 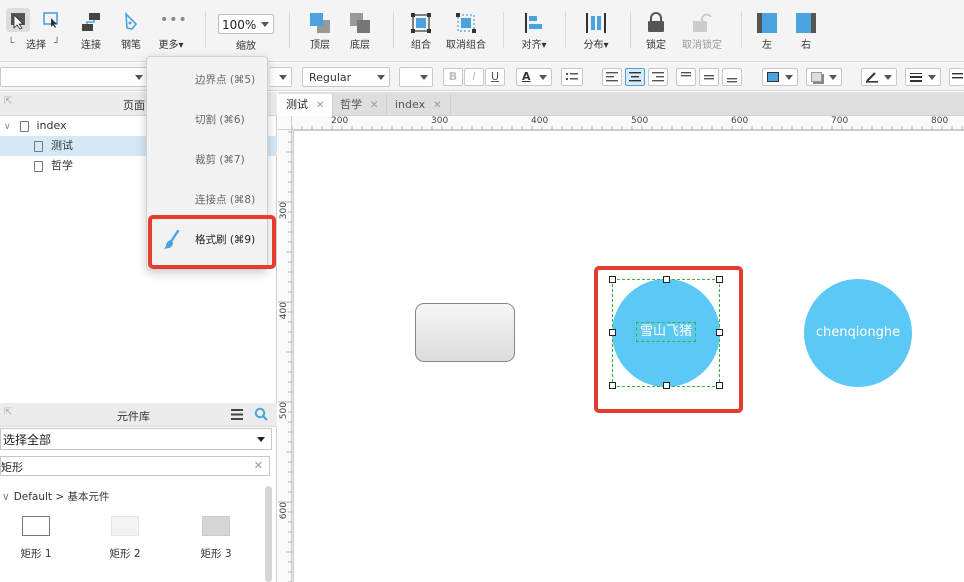 What do you see at coordinates (91, 22) in the screenshot?
I see `connect-icon` at bounding box center [91, 22].